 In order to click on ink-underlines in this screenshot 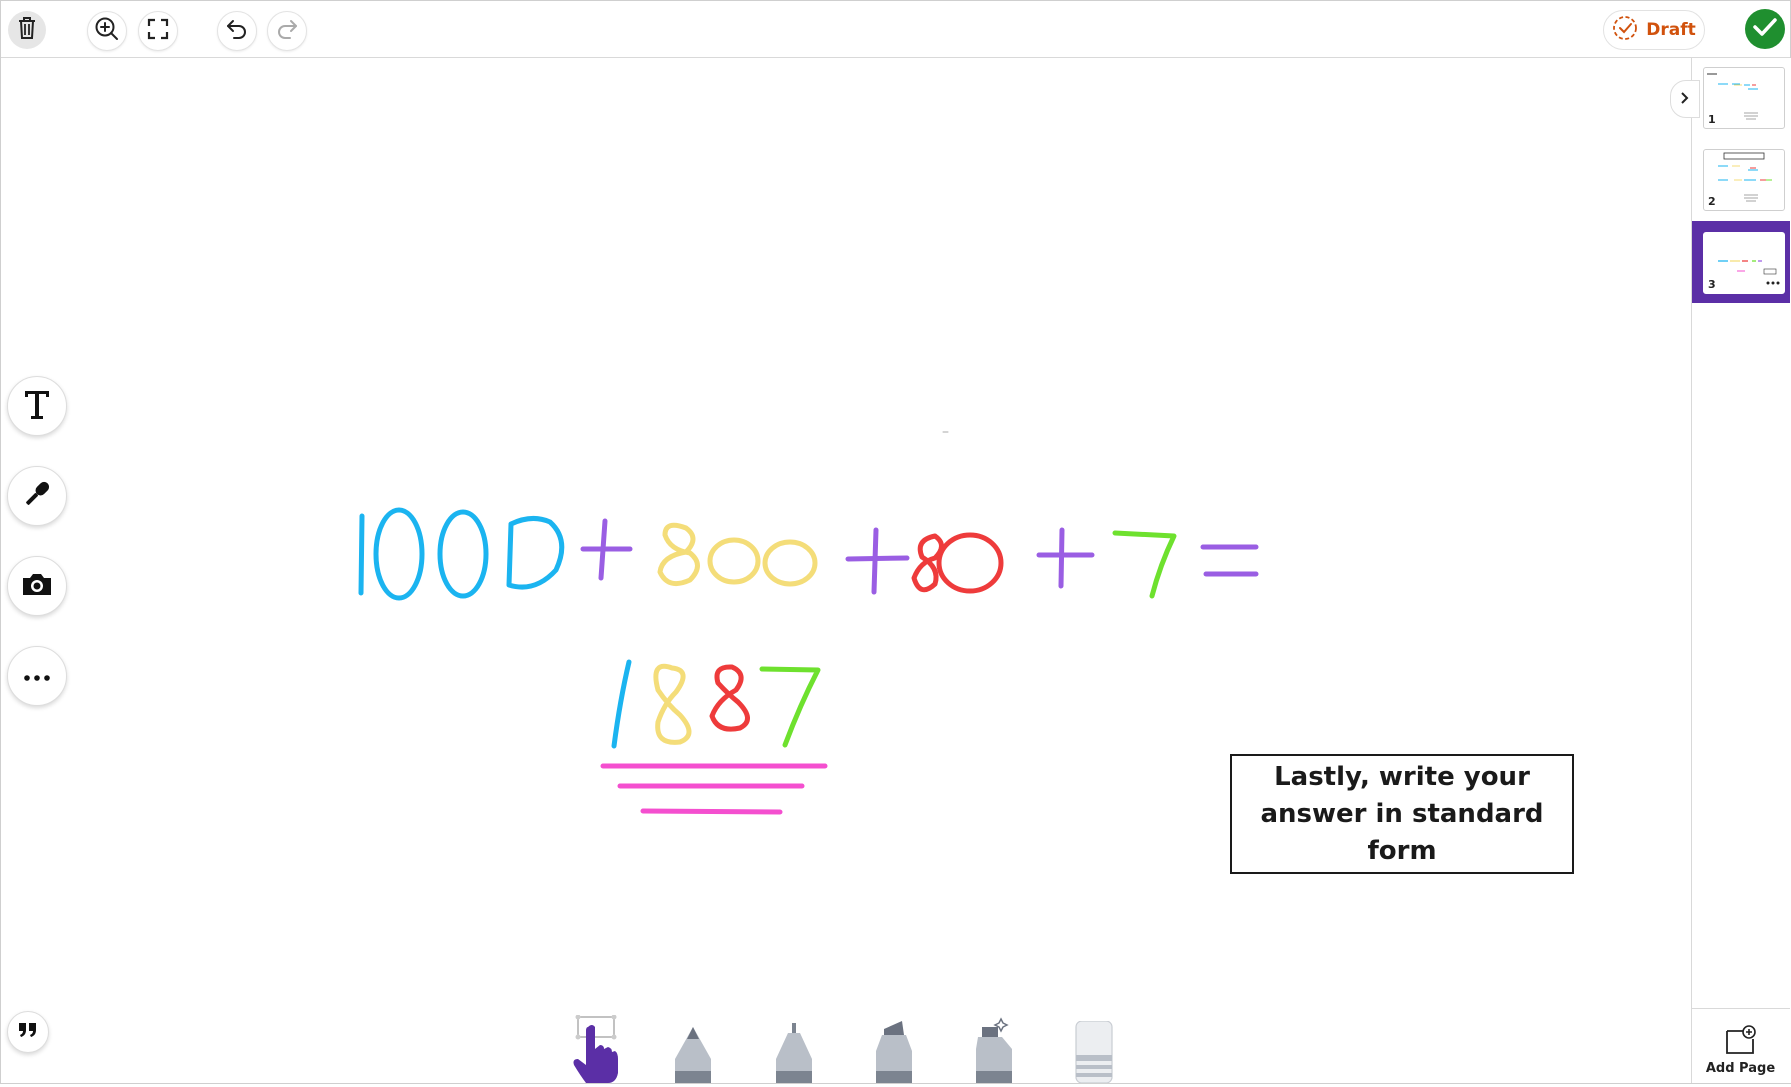, I will do `click(714, 789)`.